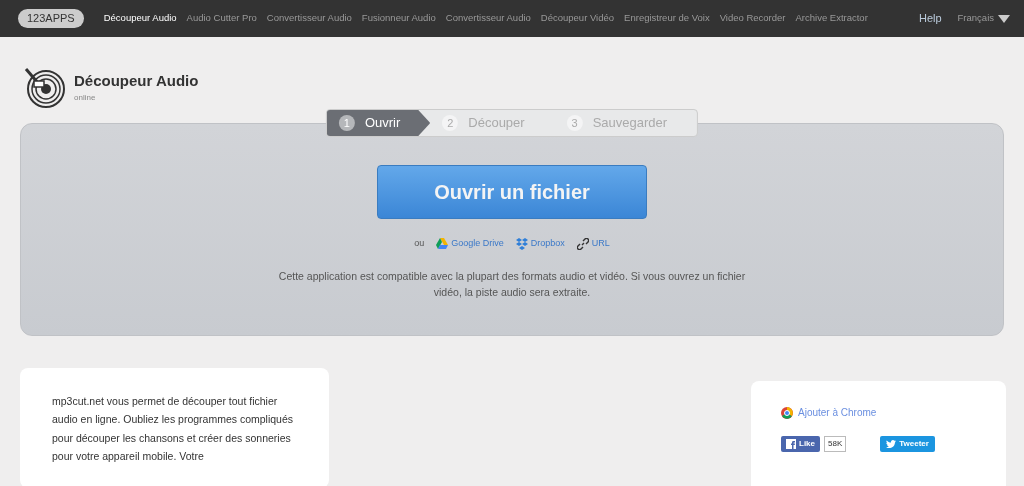  Describe the element at coordinates (975, 18) in the screenshot. I see `language-selector: Français` at that location.